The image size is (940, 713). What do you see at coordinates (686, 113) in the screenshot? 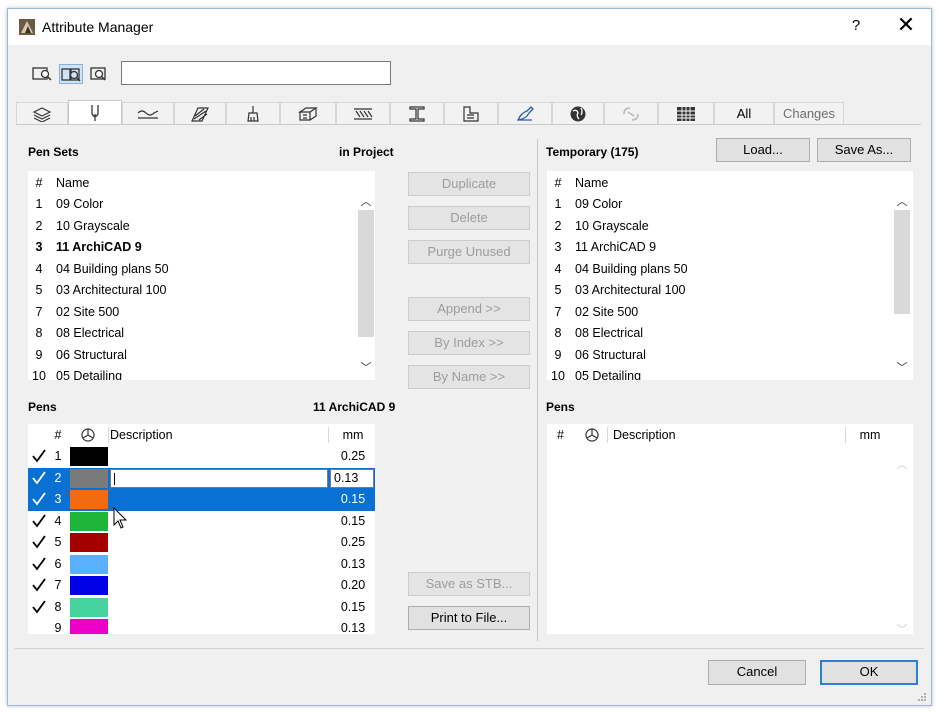
I see `tab-markers` at bounding box center [686, 113].